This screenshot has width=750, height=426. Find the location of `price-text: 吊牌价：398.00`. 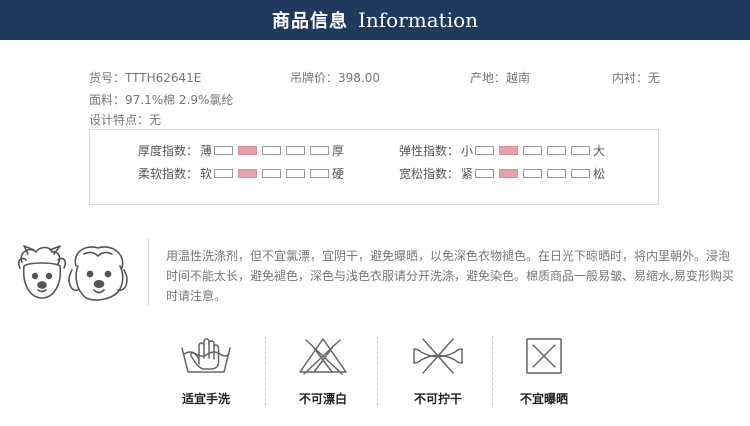

price-text: 吊牌价：398.00 is located at coordinates (335, 78).